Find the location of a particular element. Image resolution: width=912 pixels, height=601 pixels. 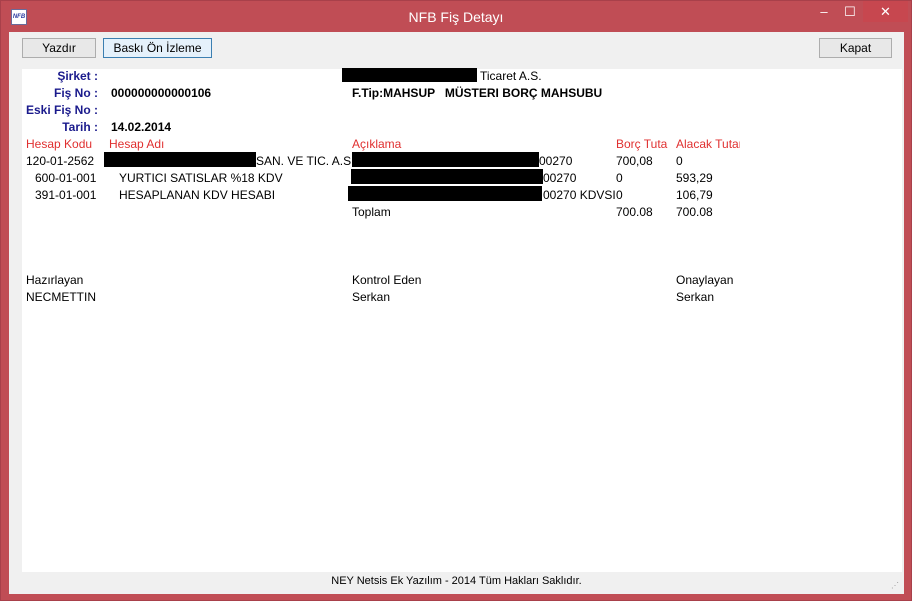

cell-code: 391-01-001 is located at coordinates (66, 195).